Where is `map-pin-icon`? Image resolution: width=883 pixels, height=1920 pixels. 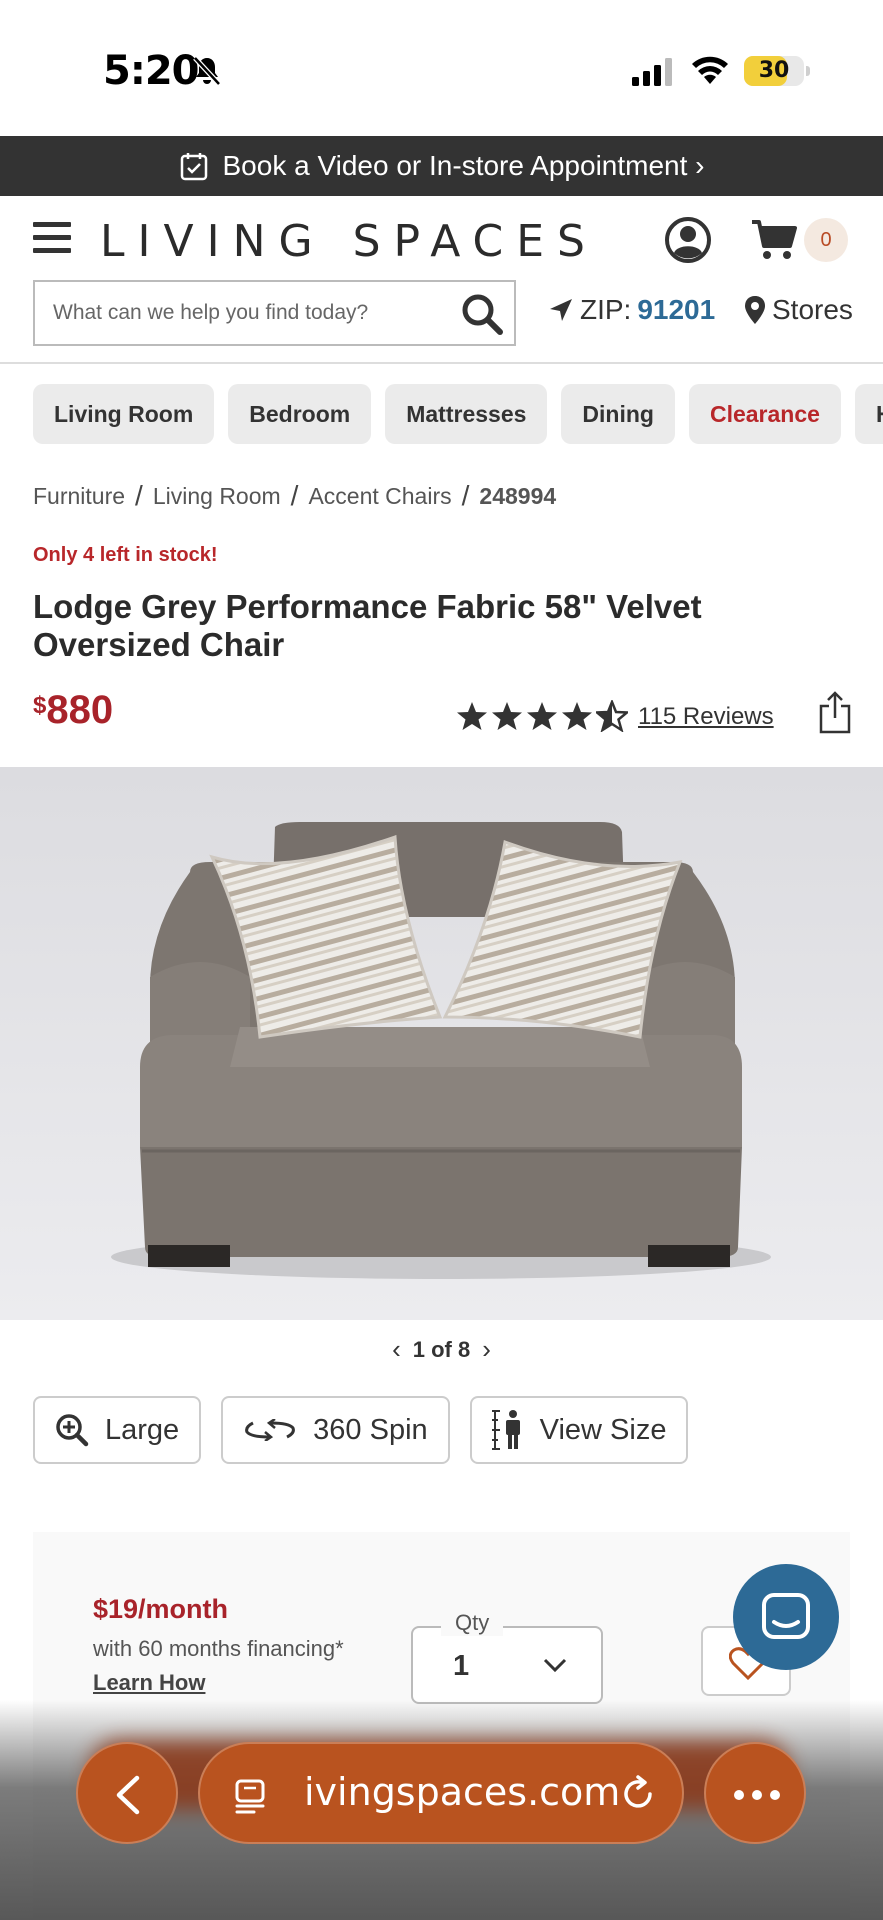 map-pin-icon is located at coordinates (755, 310).